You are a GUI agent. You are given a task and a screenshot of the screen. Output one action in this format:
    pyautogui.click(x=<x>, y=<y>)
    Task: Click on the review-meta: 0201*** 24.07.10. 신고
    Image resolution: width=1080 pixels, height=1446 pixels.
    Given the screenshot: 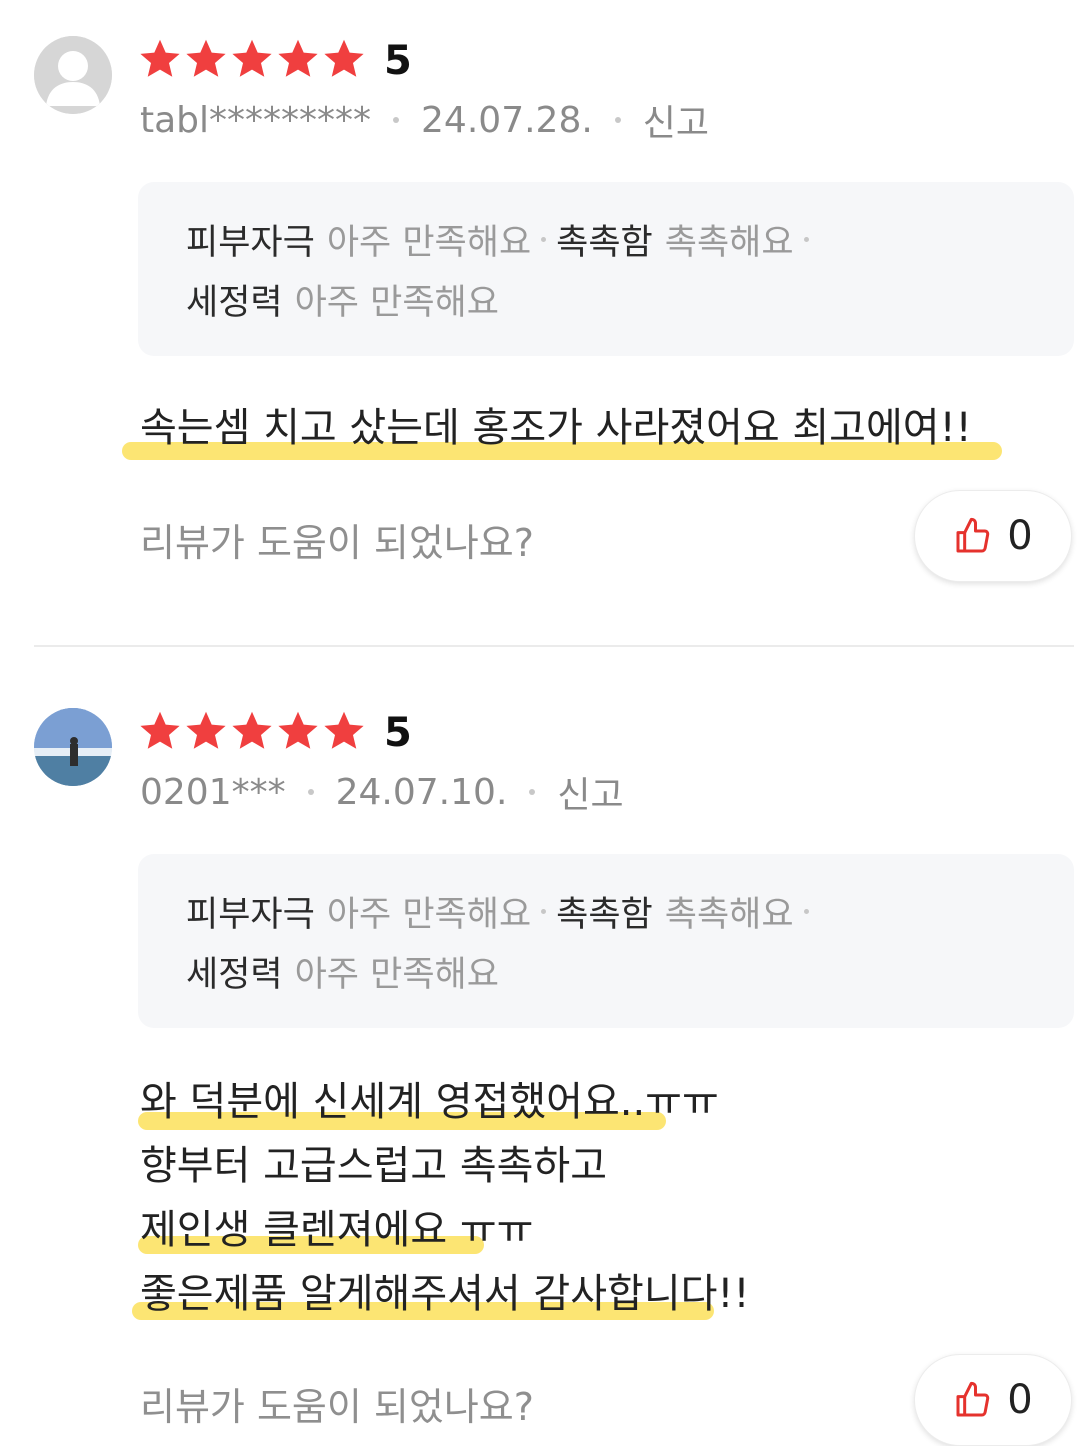 What is the action you would take?
    pyautogui.click(x=382, y=792)
    